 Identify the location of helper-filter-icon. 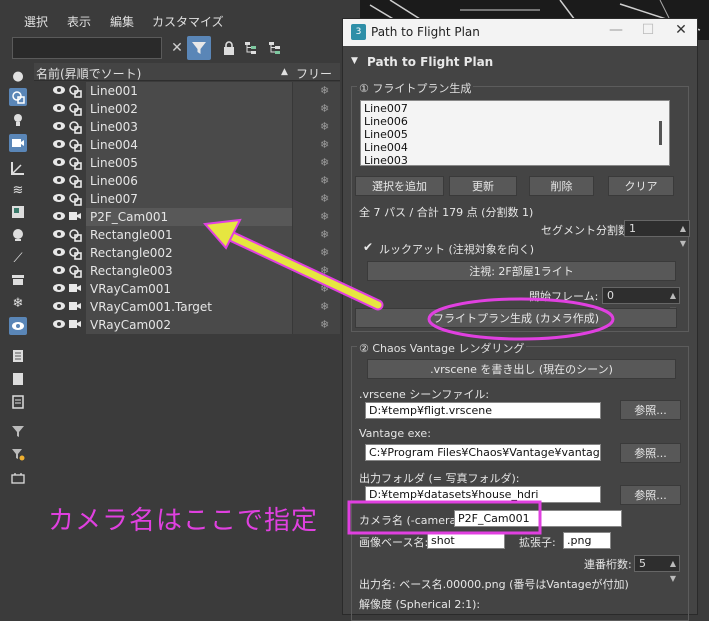
(18, 168).